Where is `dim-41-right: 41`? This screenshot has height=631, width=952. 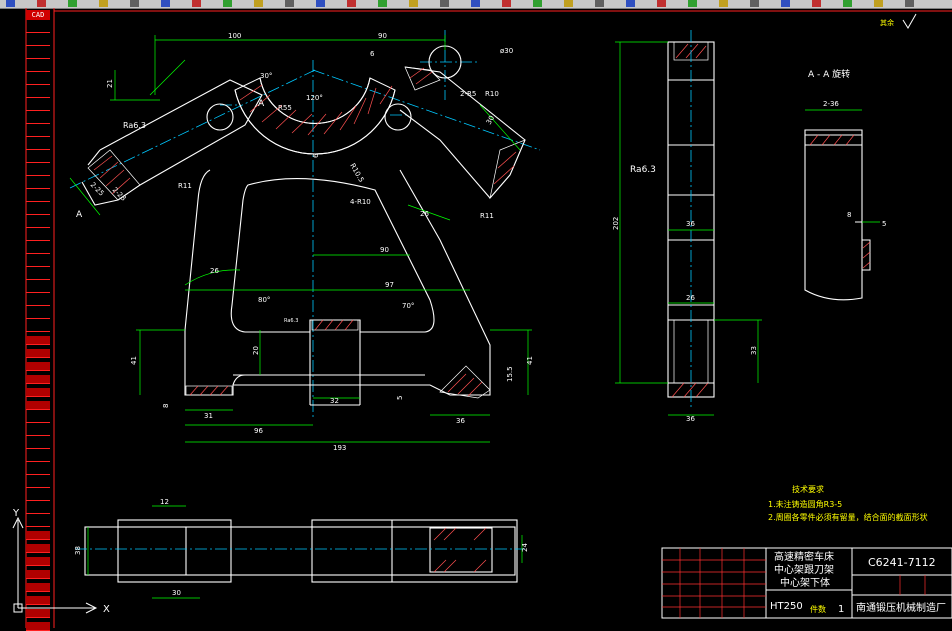
dim-41-right: 41 is located at coordinates (530, 360).